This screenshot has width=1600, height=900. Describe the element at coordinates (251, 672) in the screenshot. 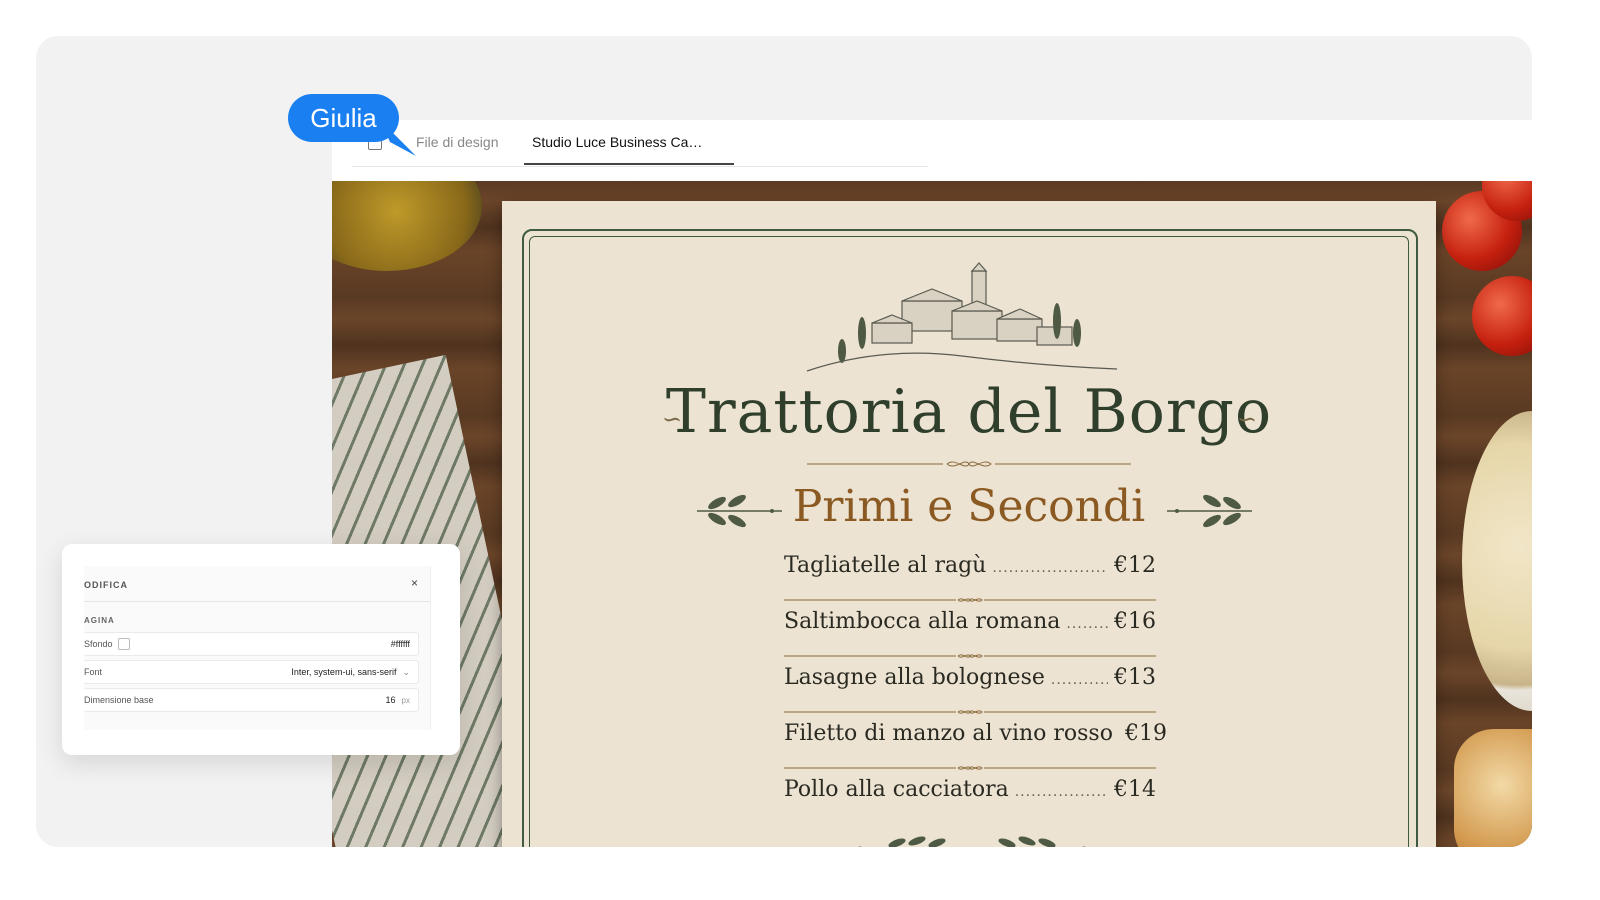

I see `font-field: Font Inter, system-ui, sans-serif ⌄` at that location.